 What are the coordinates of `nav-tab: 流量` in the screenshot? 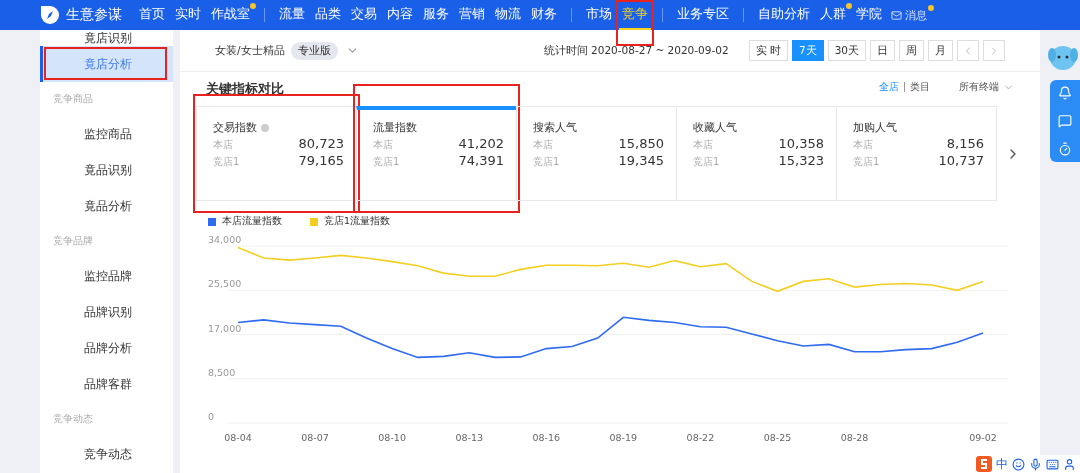 It's located at (292, 15).